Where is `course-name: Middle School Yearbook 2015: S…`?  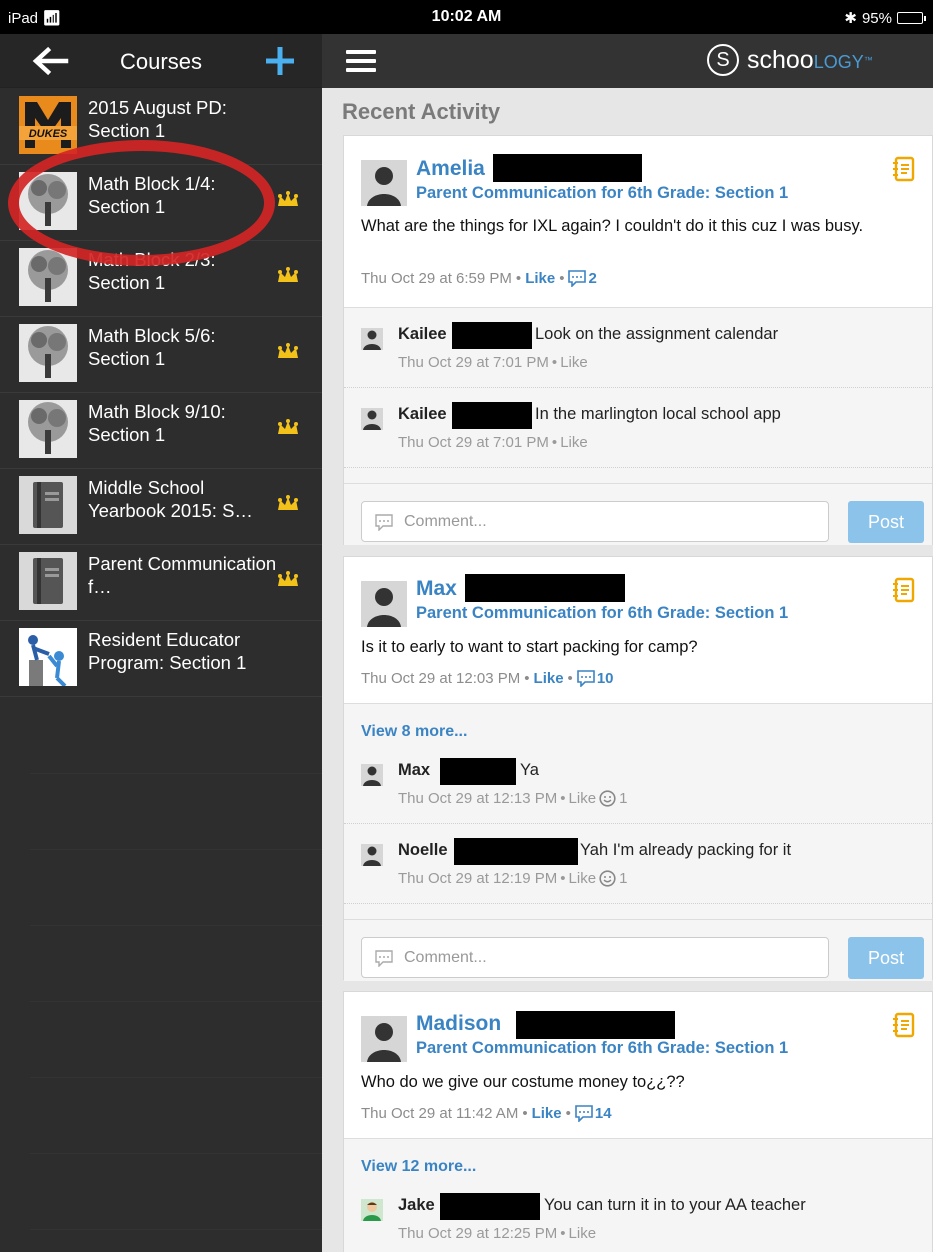
course-name: Middle School Yearbook 2015: S… is located at coordinates (170, 499).